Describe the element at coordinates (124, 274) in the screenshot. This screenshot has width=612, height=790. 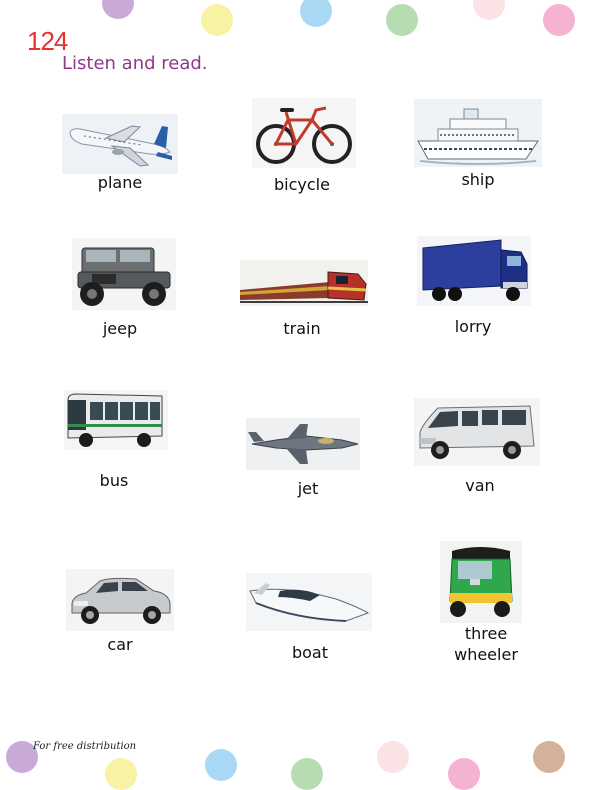
I see `jeep-photo-icon` at that location.